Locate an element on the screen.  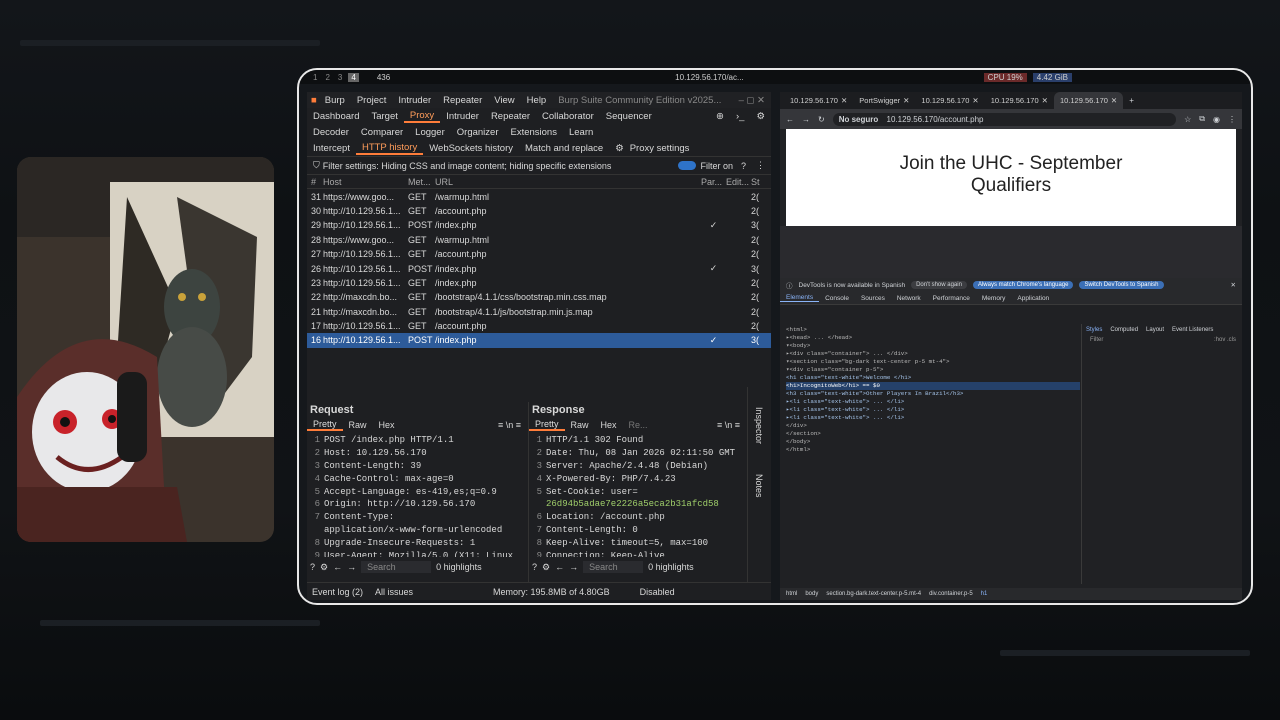
tab-intruder: Intruder is located at coordinates (462, 116).